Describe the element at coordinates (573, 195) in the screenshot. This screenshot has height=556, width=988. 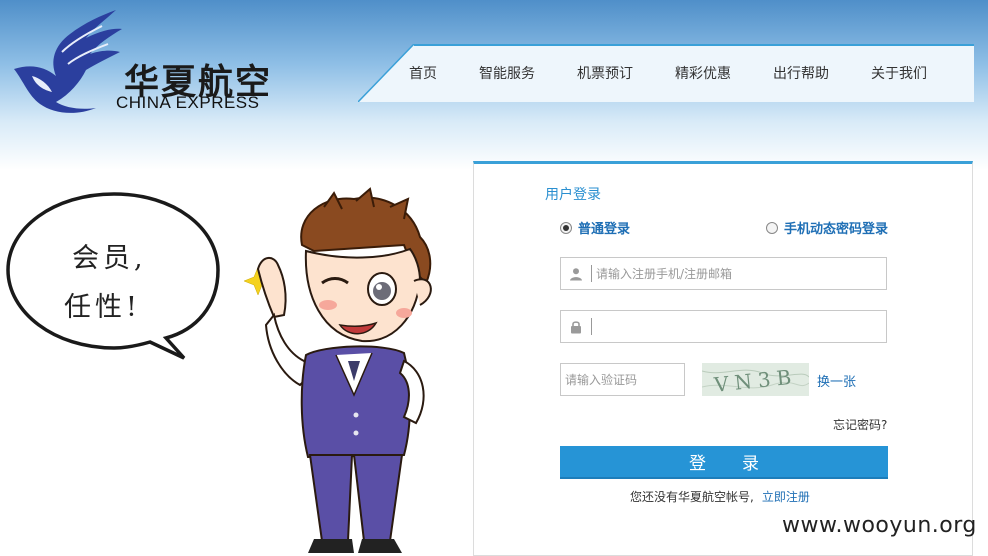
I see `login-title: 用户登录` at that location.